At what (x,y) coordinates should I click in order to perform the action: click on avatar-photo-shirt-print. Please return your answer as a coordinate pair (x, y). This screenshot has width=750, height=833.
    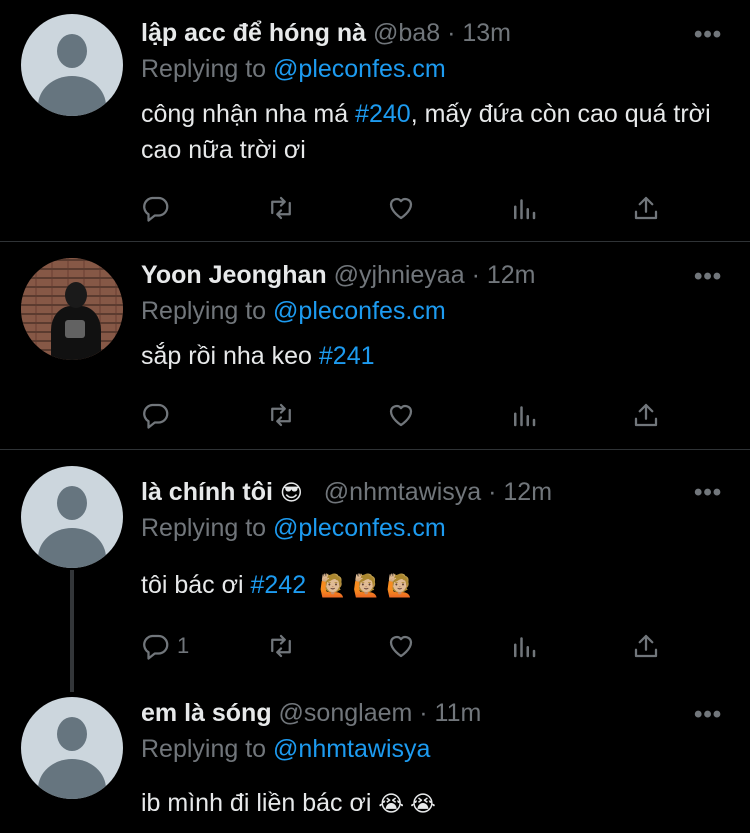
    Looking at the image, I should click on (75, 329).